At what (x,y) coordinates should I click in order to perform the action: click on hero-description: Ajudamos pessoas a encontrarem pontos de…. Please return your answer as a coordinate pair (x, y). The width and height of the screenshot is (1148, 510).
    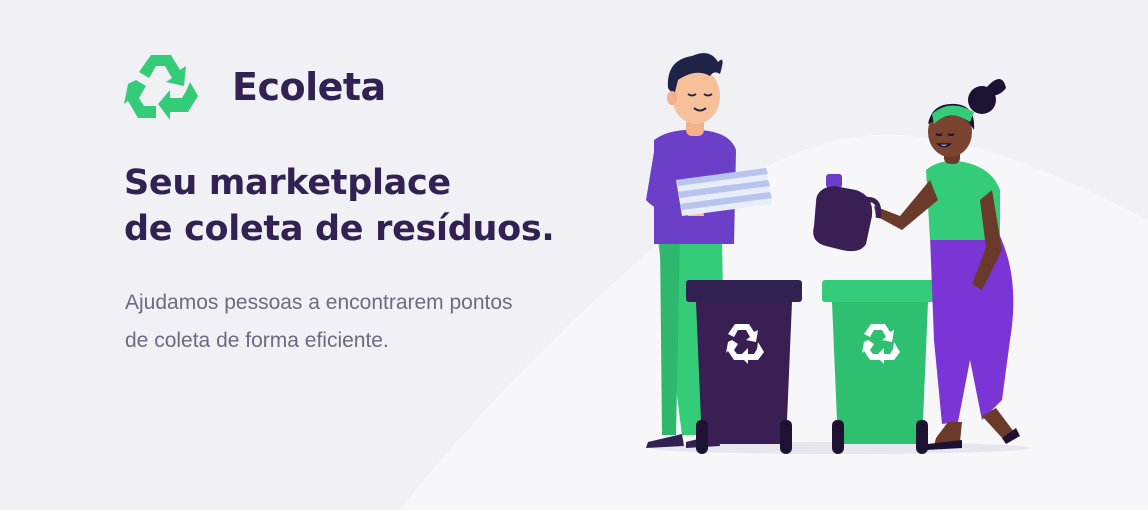
    Looking at the image, I should click on (360, 322).